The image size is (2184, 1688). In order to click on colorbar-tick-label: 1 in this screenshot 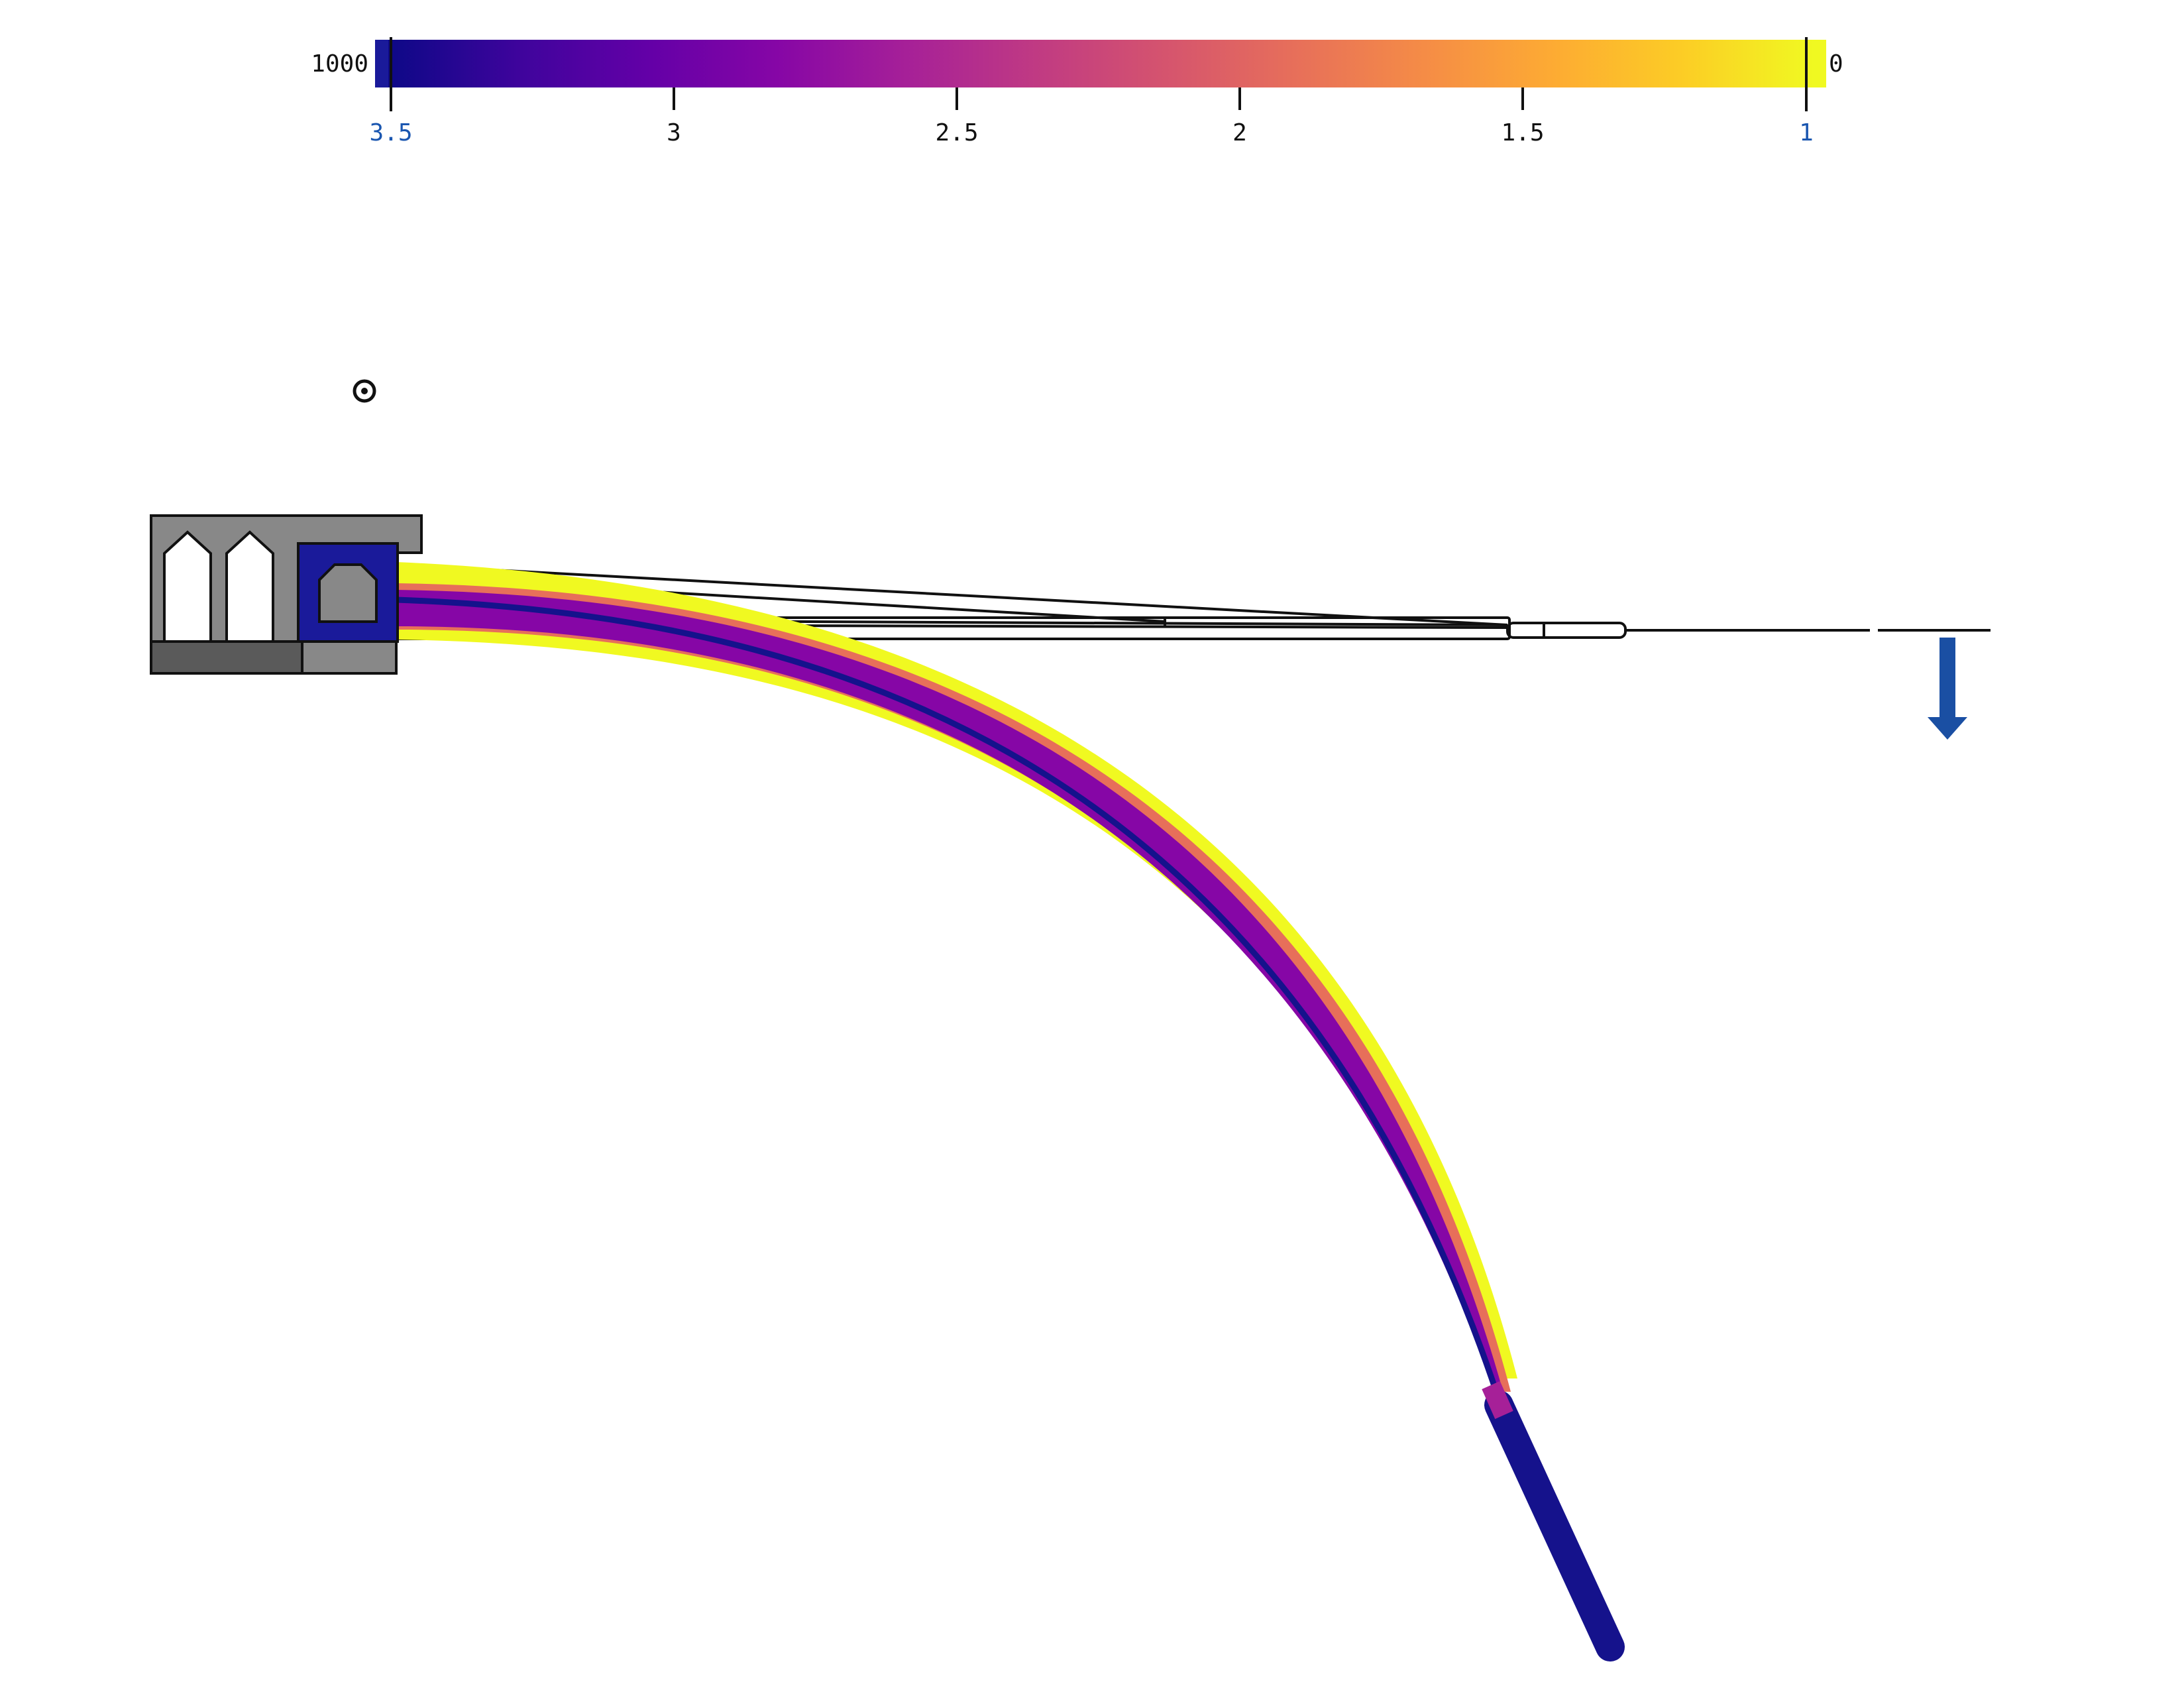, I will do `click(1806, 132)`.